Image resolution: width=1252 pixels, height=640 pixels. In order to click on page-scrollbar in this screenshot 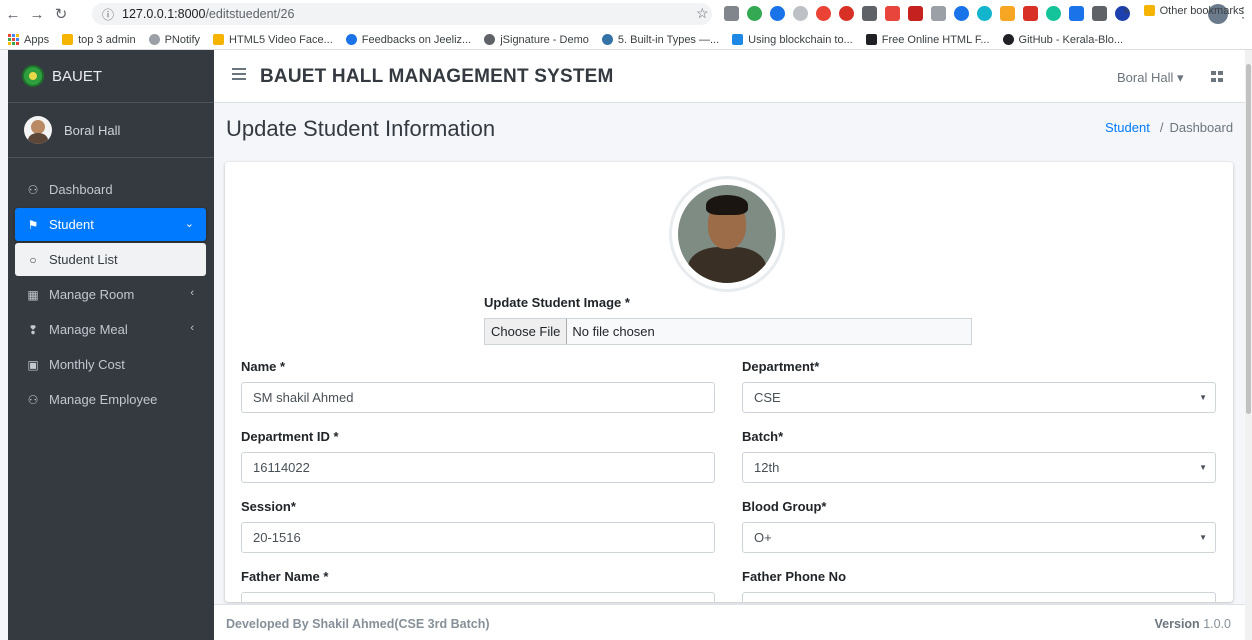, I will do `click(1248, 345)`.